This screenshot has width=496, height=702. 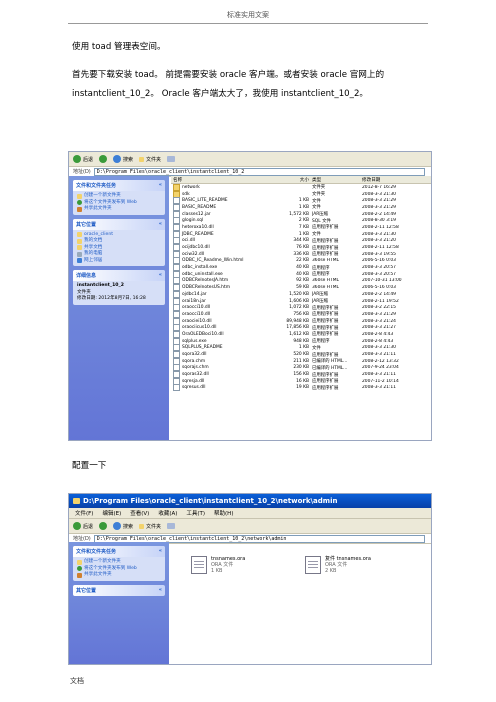 I want to click on menu-item: 帮助(H), so click(x=223, y=513).